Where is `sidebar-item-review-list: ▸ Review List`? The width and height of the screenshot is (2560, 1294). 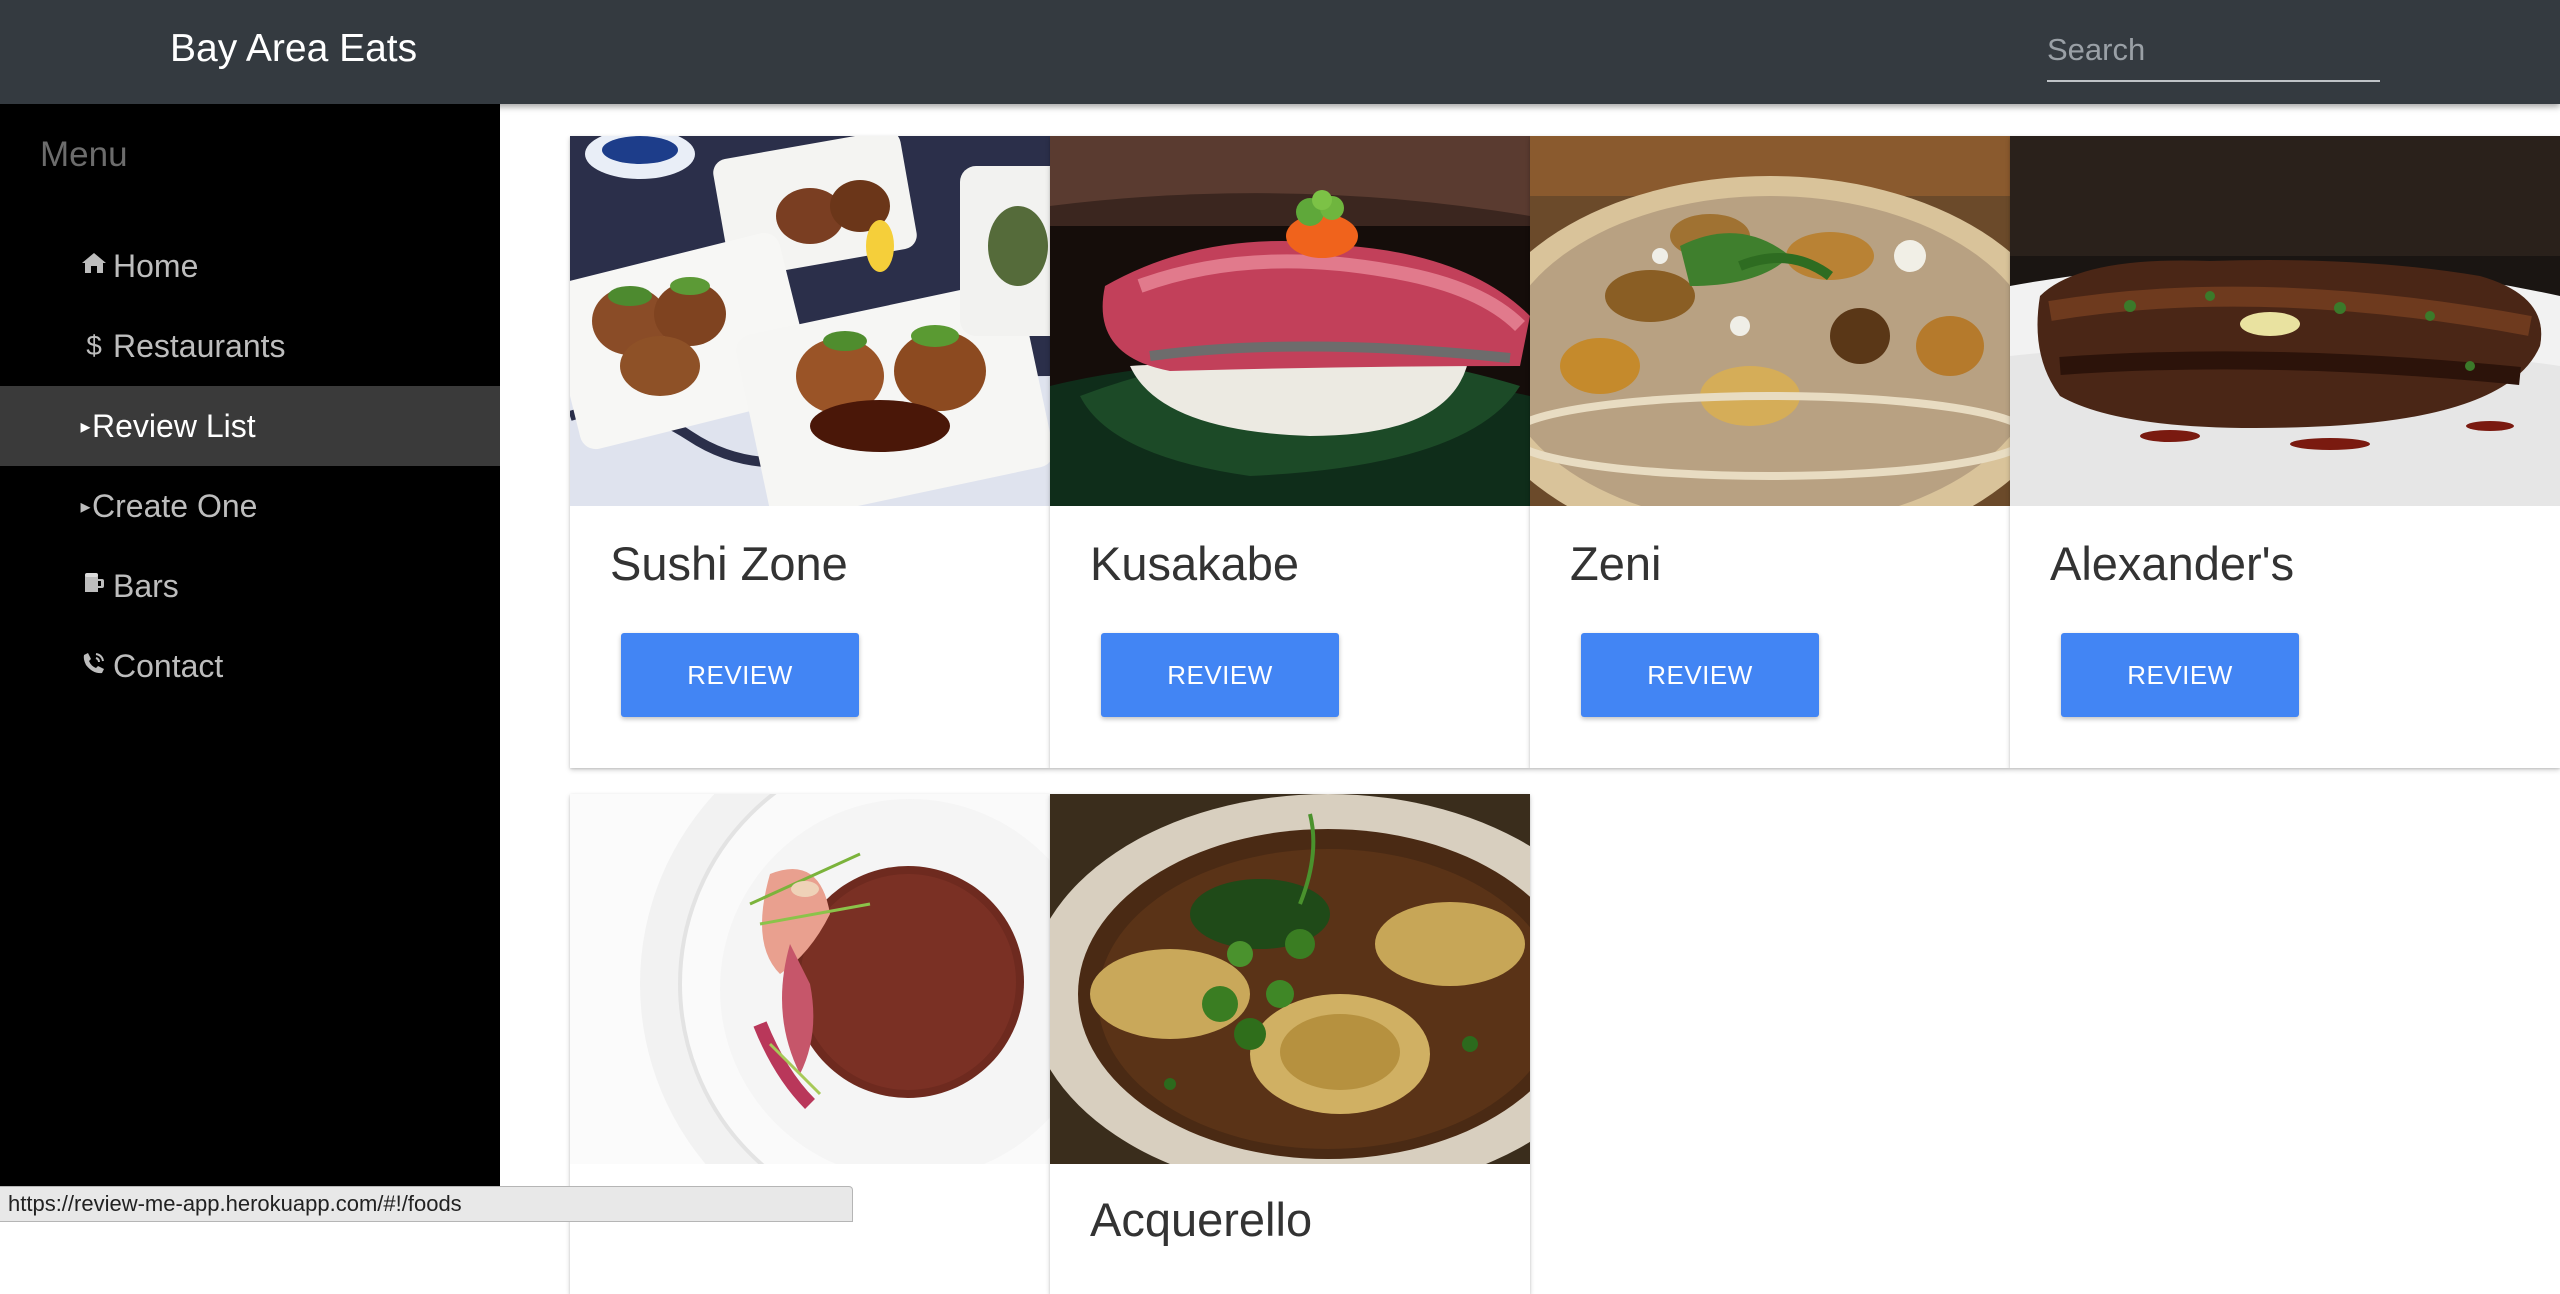
sidebar-item-review-list: ▸ Review List is located at coordinates (250, 426).